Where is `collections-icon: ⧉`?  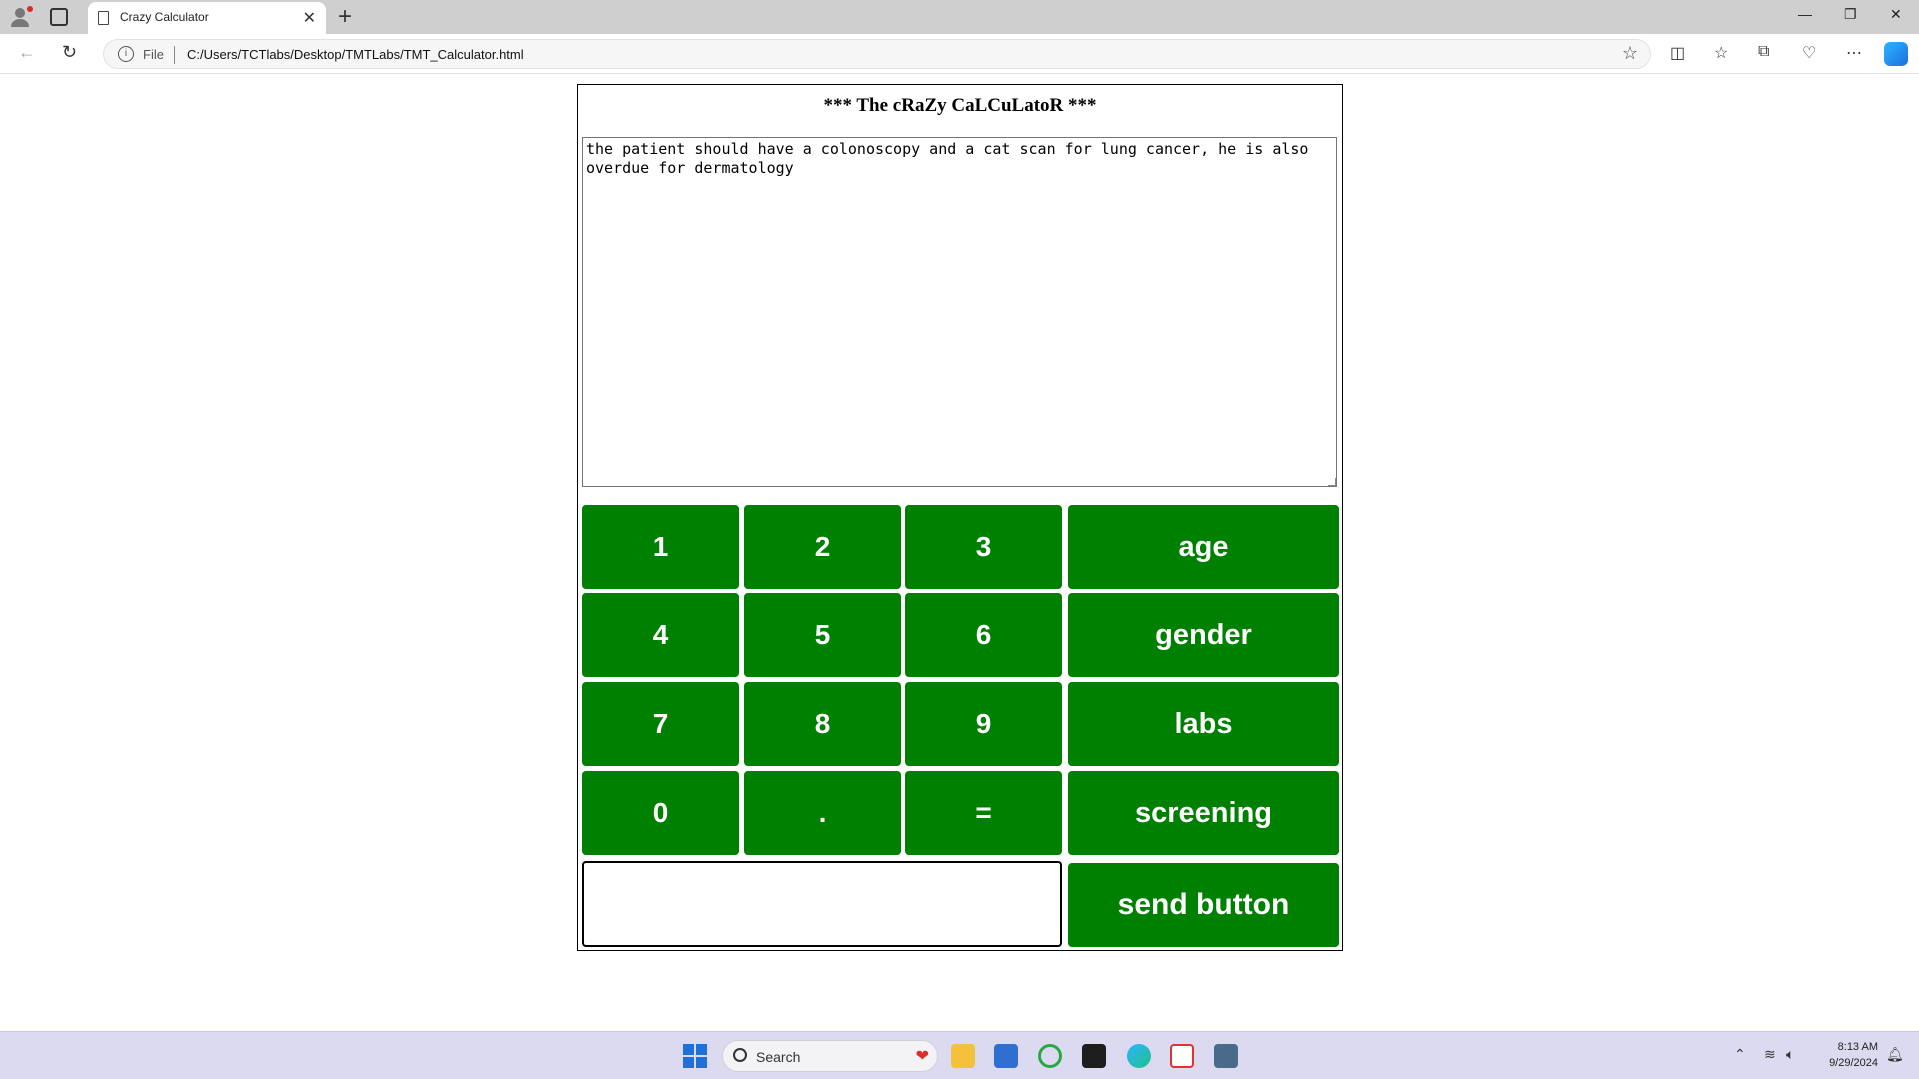
collections-icon: ⧉ is located at coordinates (1763, 52).